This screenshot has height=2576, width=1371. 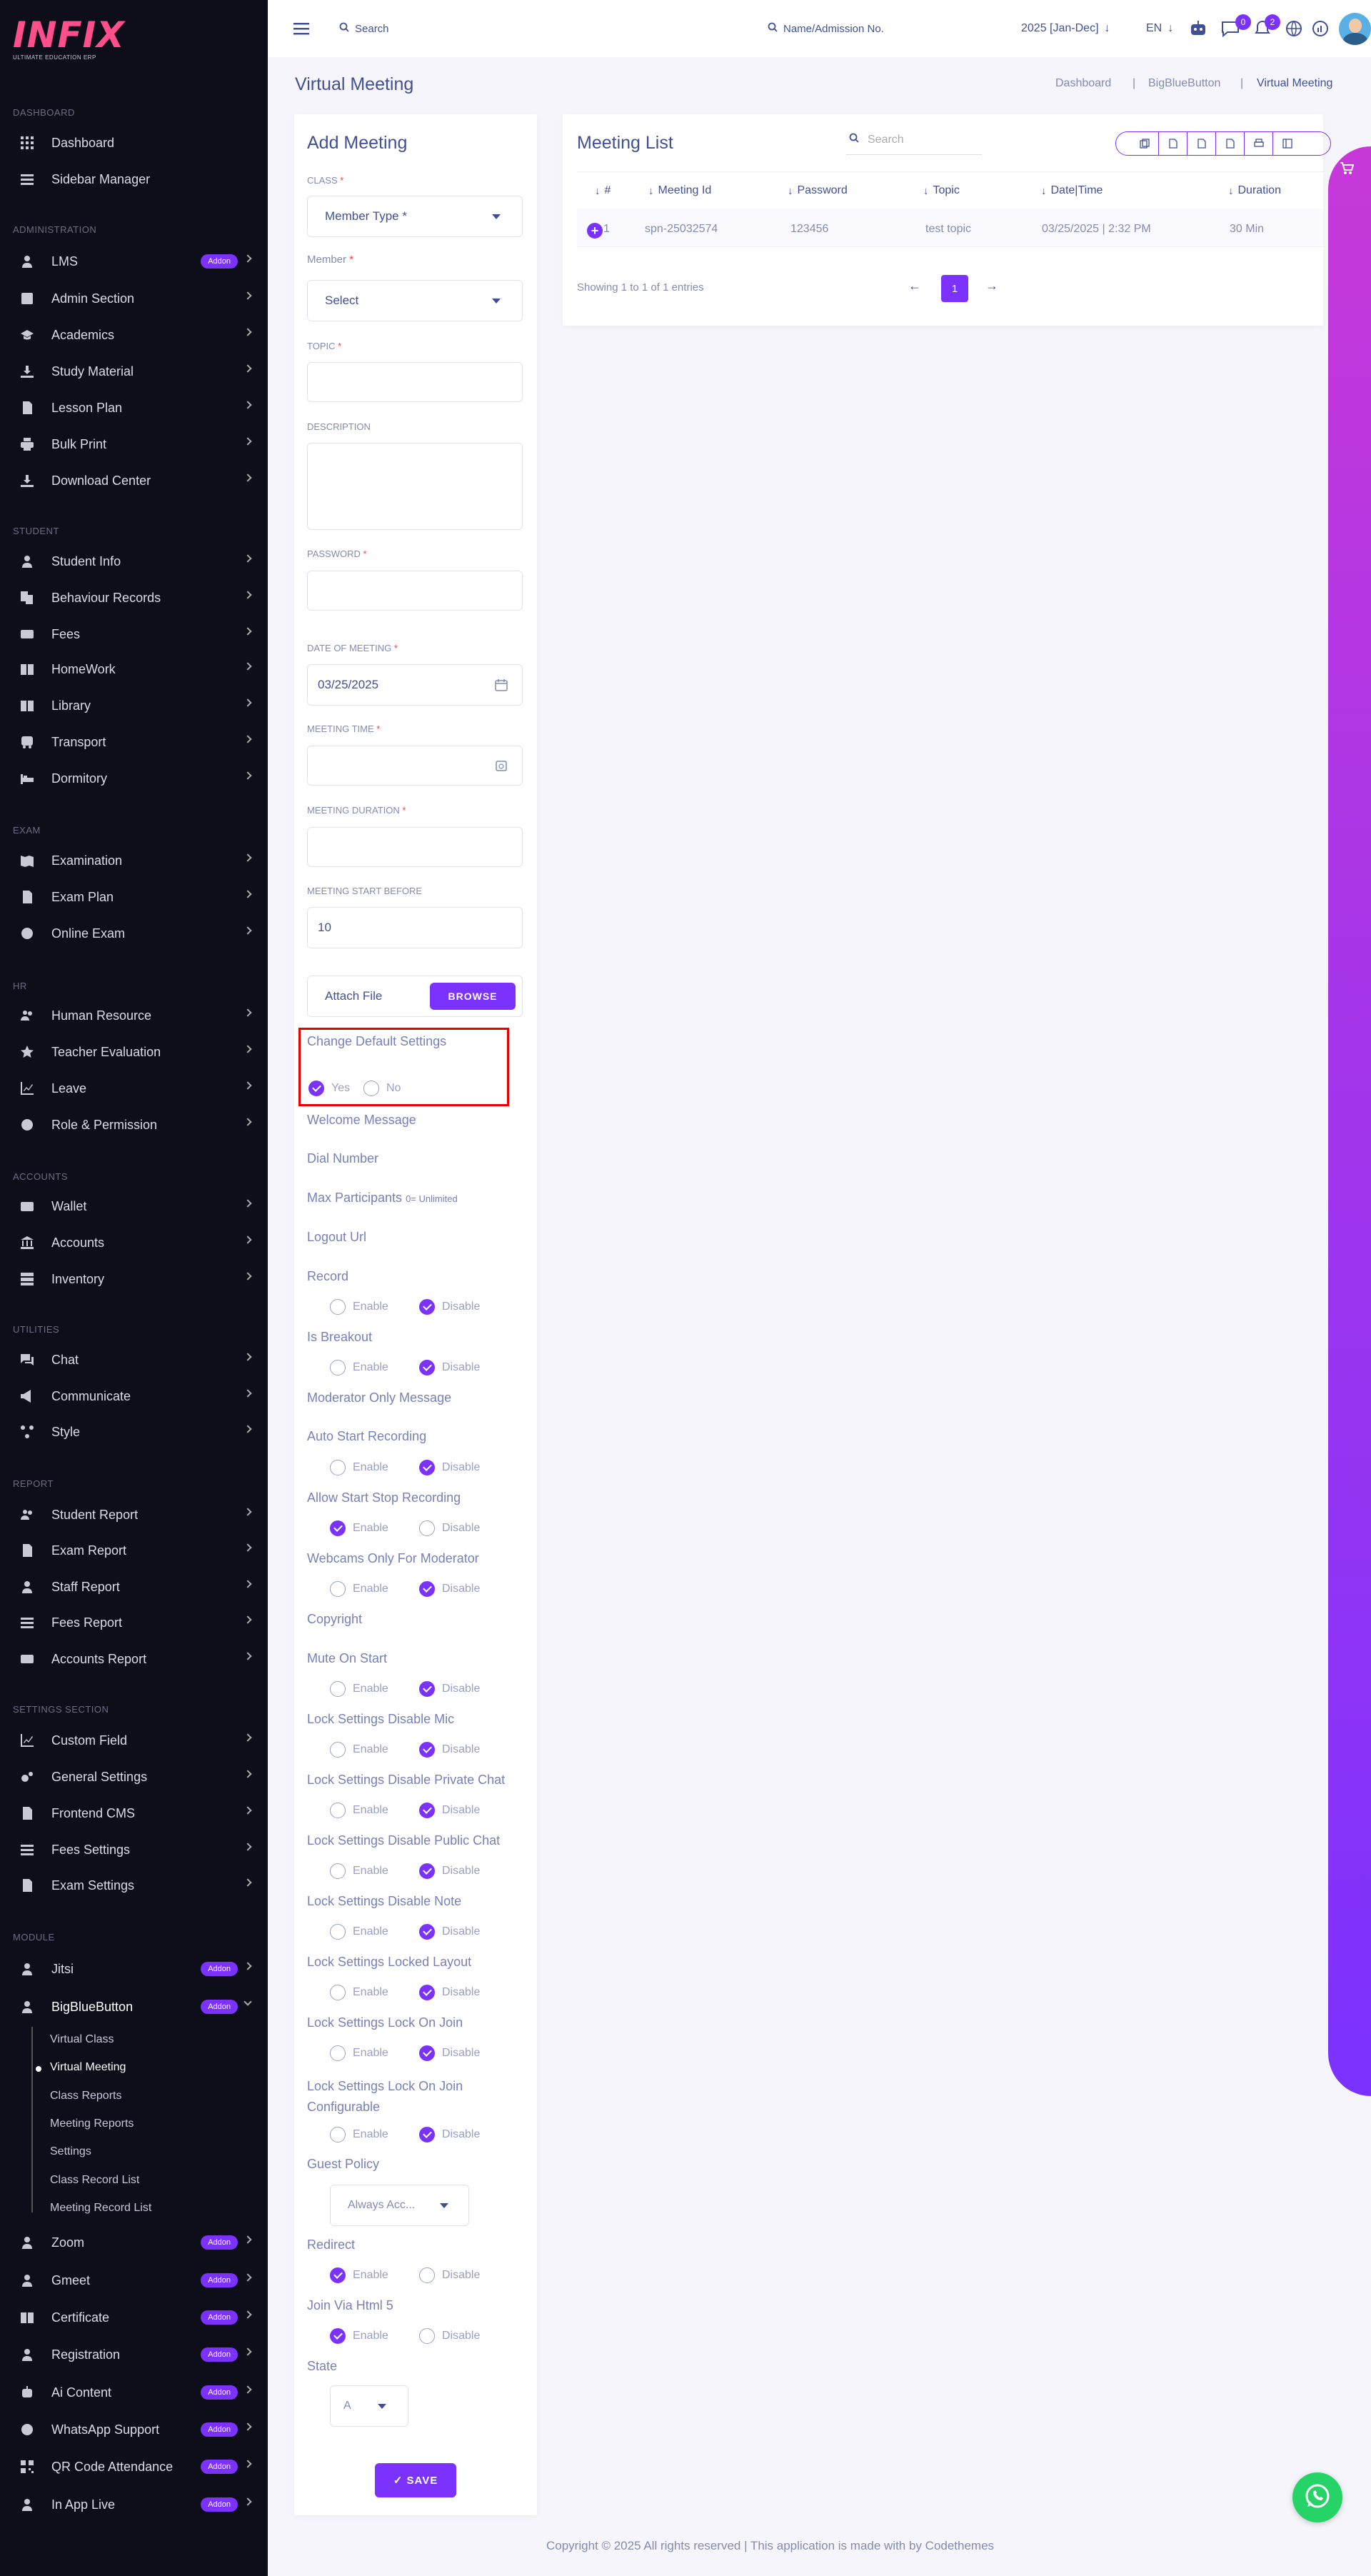 I want to click on col-topic: ↓ Topic, so click(x=942, y=190).